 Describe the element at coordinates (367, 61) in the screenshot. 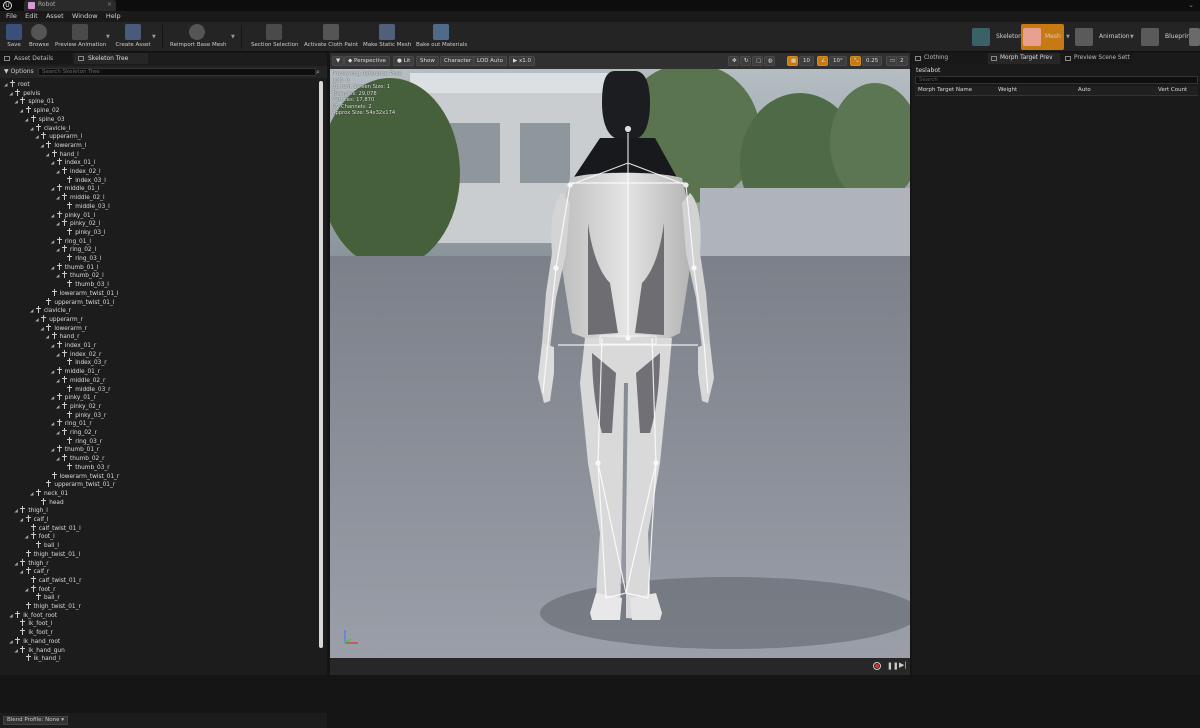

I see `perspective-button: ◆ Perspective` at that location.